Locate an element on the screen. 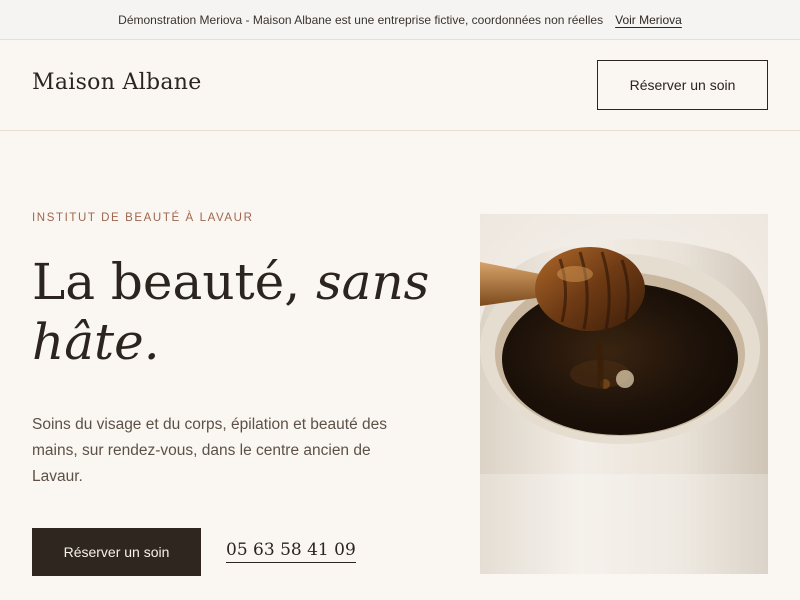 This screenshot has width=800, height=600. hero-headline: La beauté, sans hâte. is located at coordinates (232, 312).